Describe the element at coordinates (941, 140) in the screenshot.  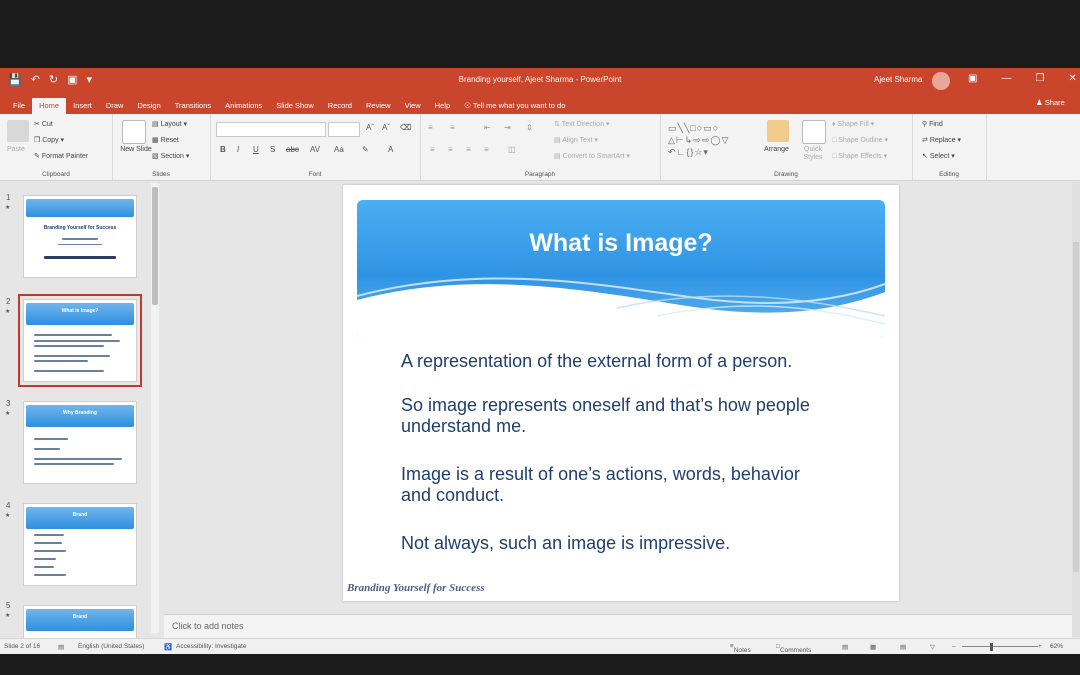
I see `replace-button: ⇄ Replace ▾` at that location.